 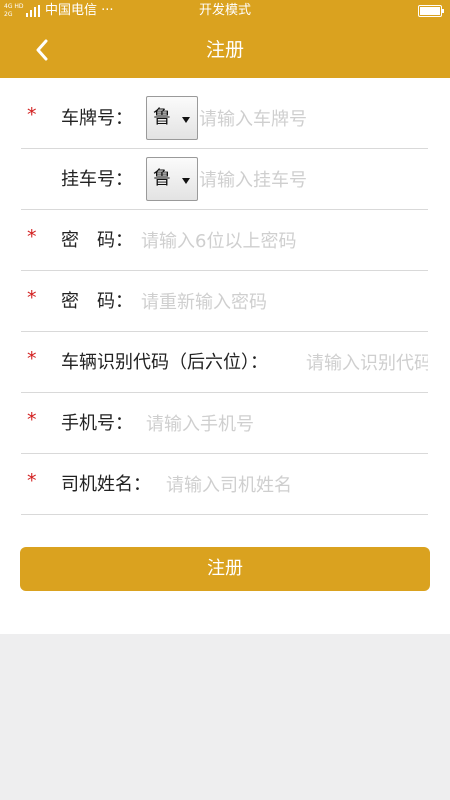 I want to click on trailer-province-value: 鲁, so click(x=162, y=178).